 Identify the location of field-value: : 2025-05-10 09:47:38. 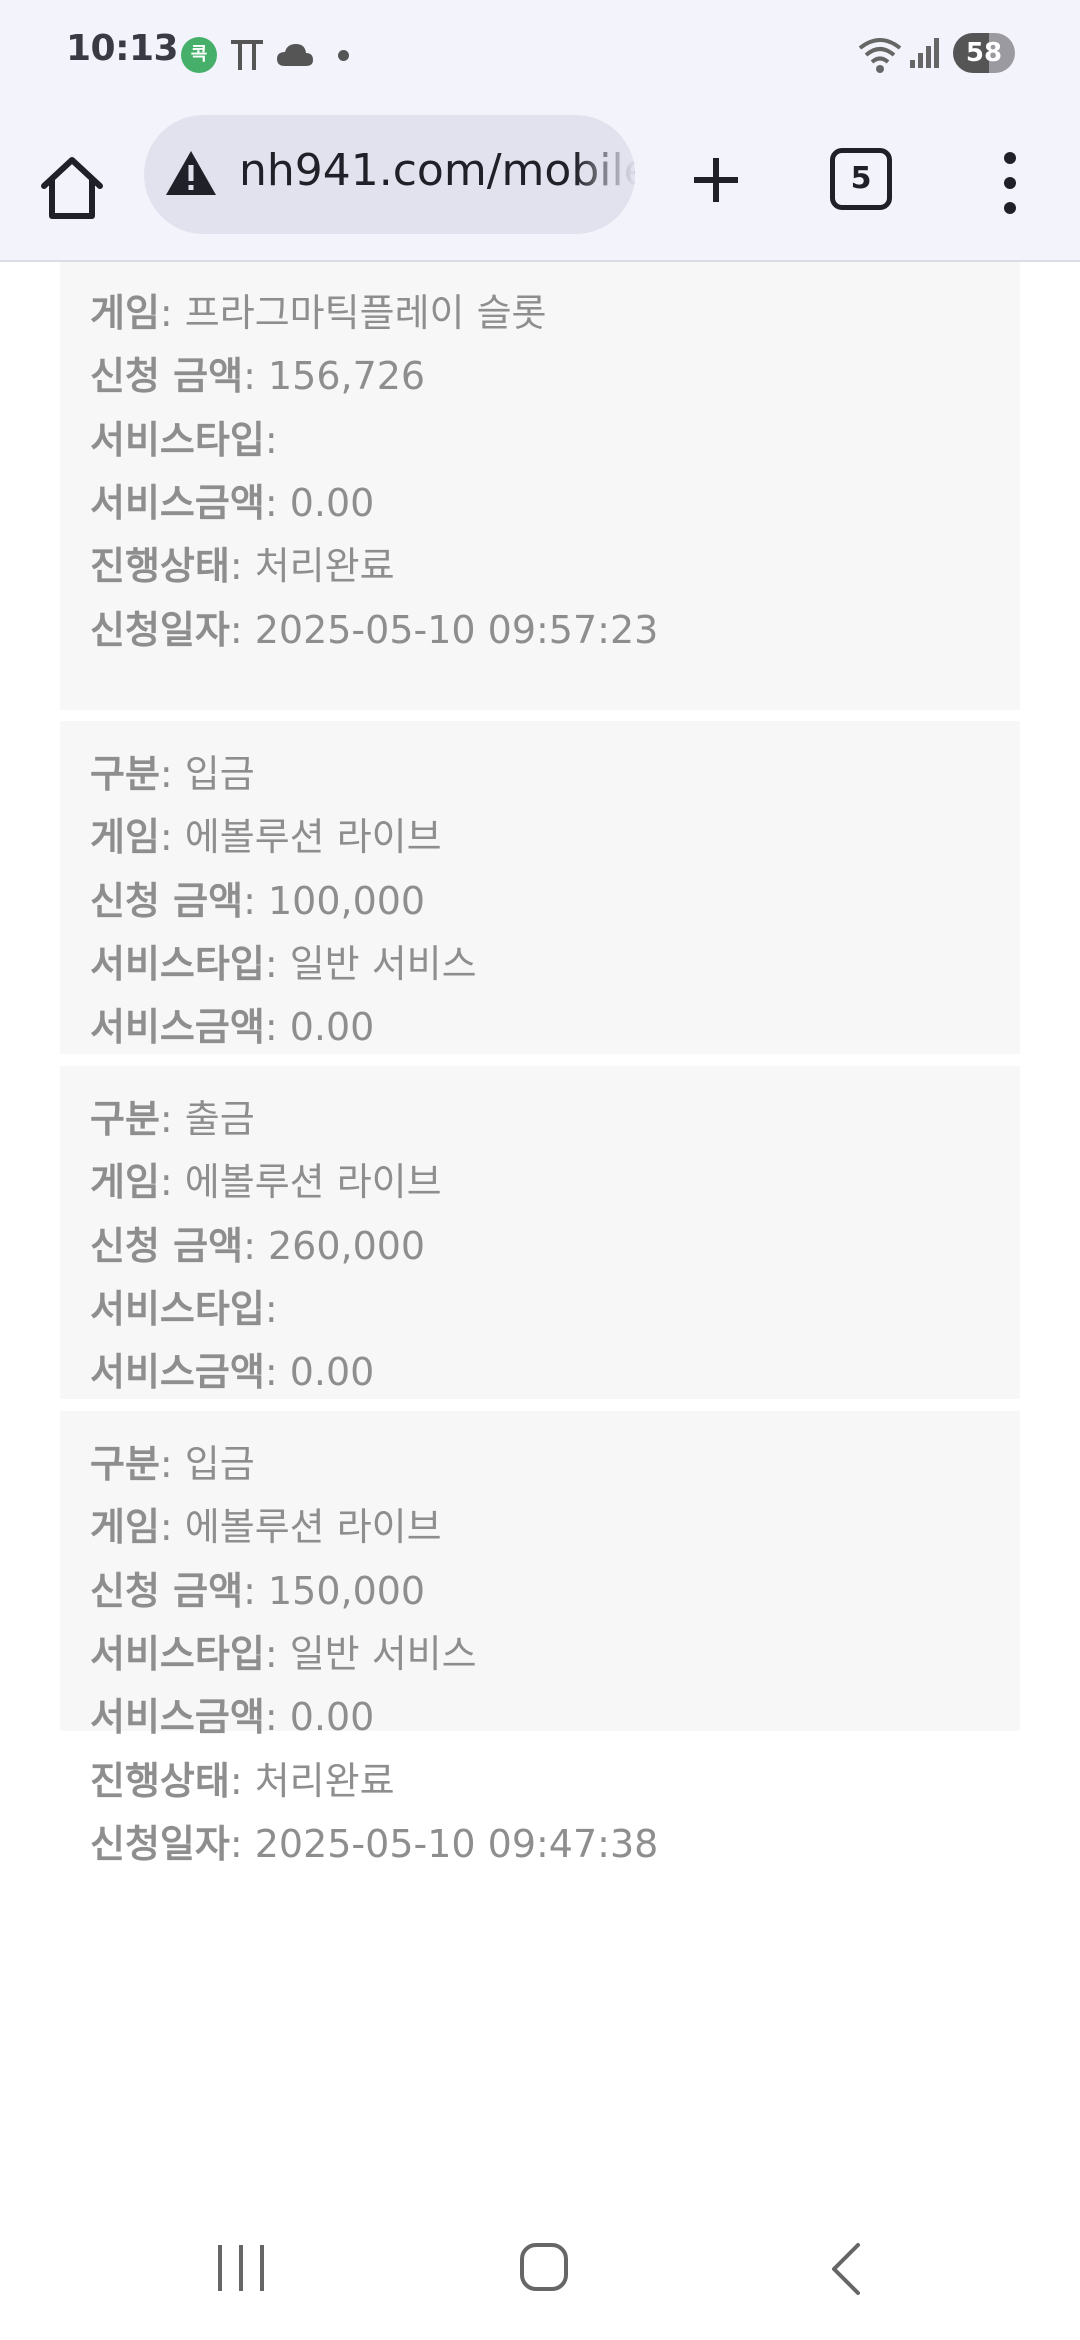
(444, 1843).